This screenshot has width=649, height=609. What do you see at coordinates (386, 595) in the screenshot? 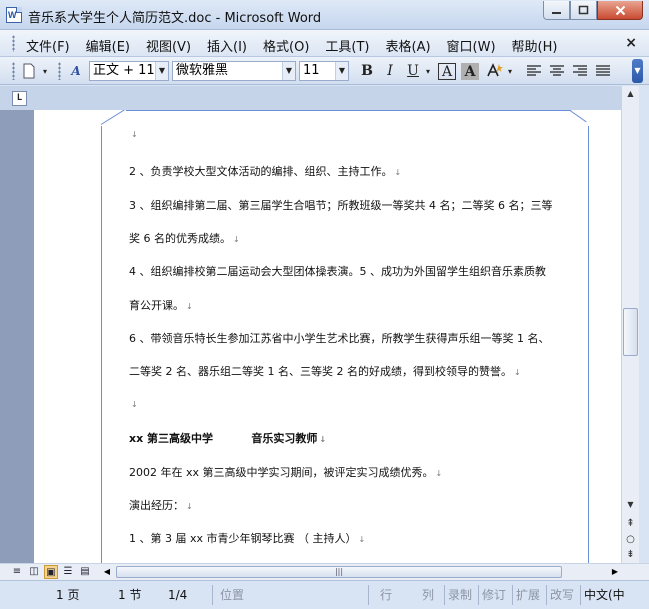
I see `status-line: 行` at bounding box center [386, 595].